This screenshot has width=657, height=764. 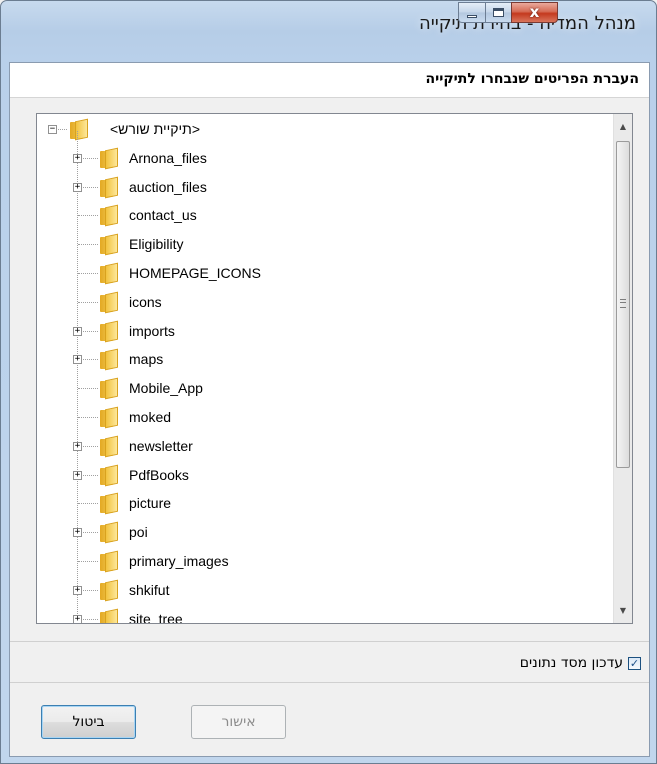 What do you see at coordinates (195, 273) in the screenshot?
I see `tree-node-label: HOMEPAGE_ICONS` at bounding box center [195, 273].